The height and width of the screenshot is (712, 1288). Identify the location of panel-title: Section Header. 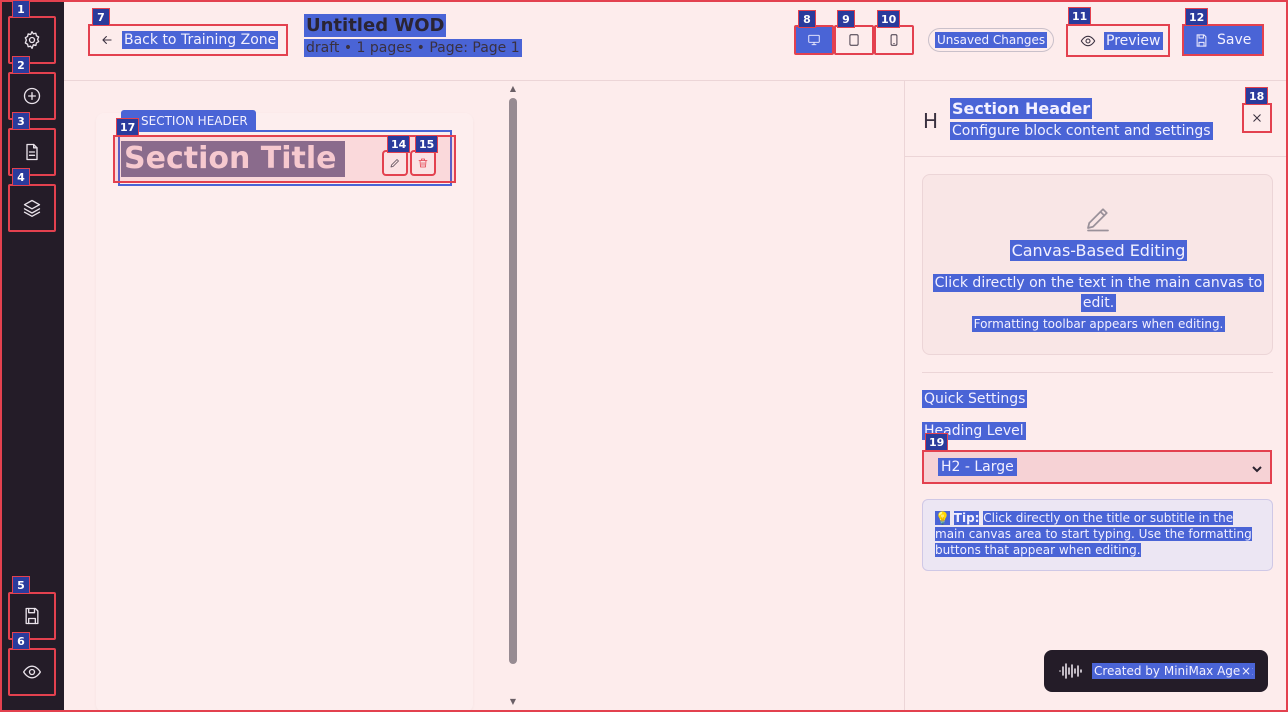
(1021, 108).